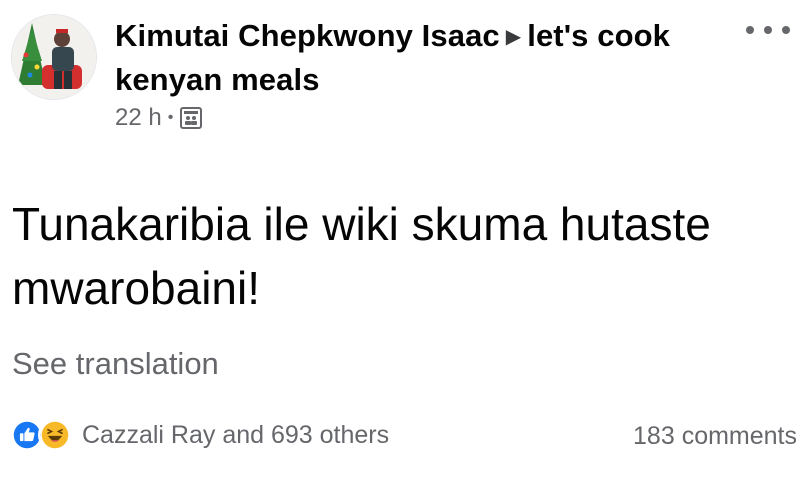 Image resolution: width=800 pixels, height=484 pixels. I want to click on more-options-icon, so click(768, 30).